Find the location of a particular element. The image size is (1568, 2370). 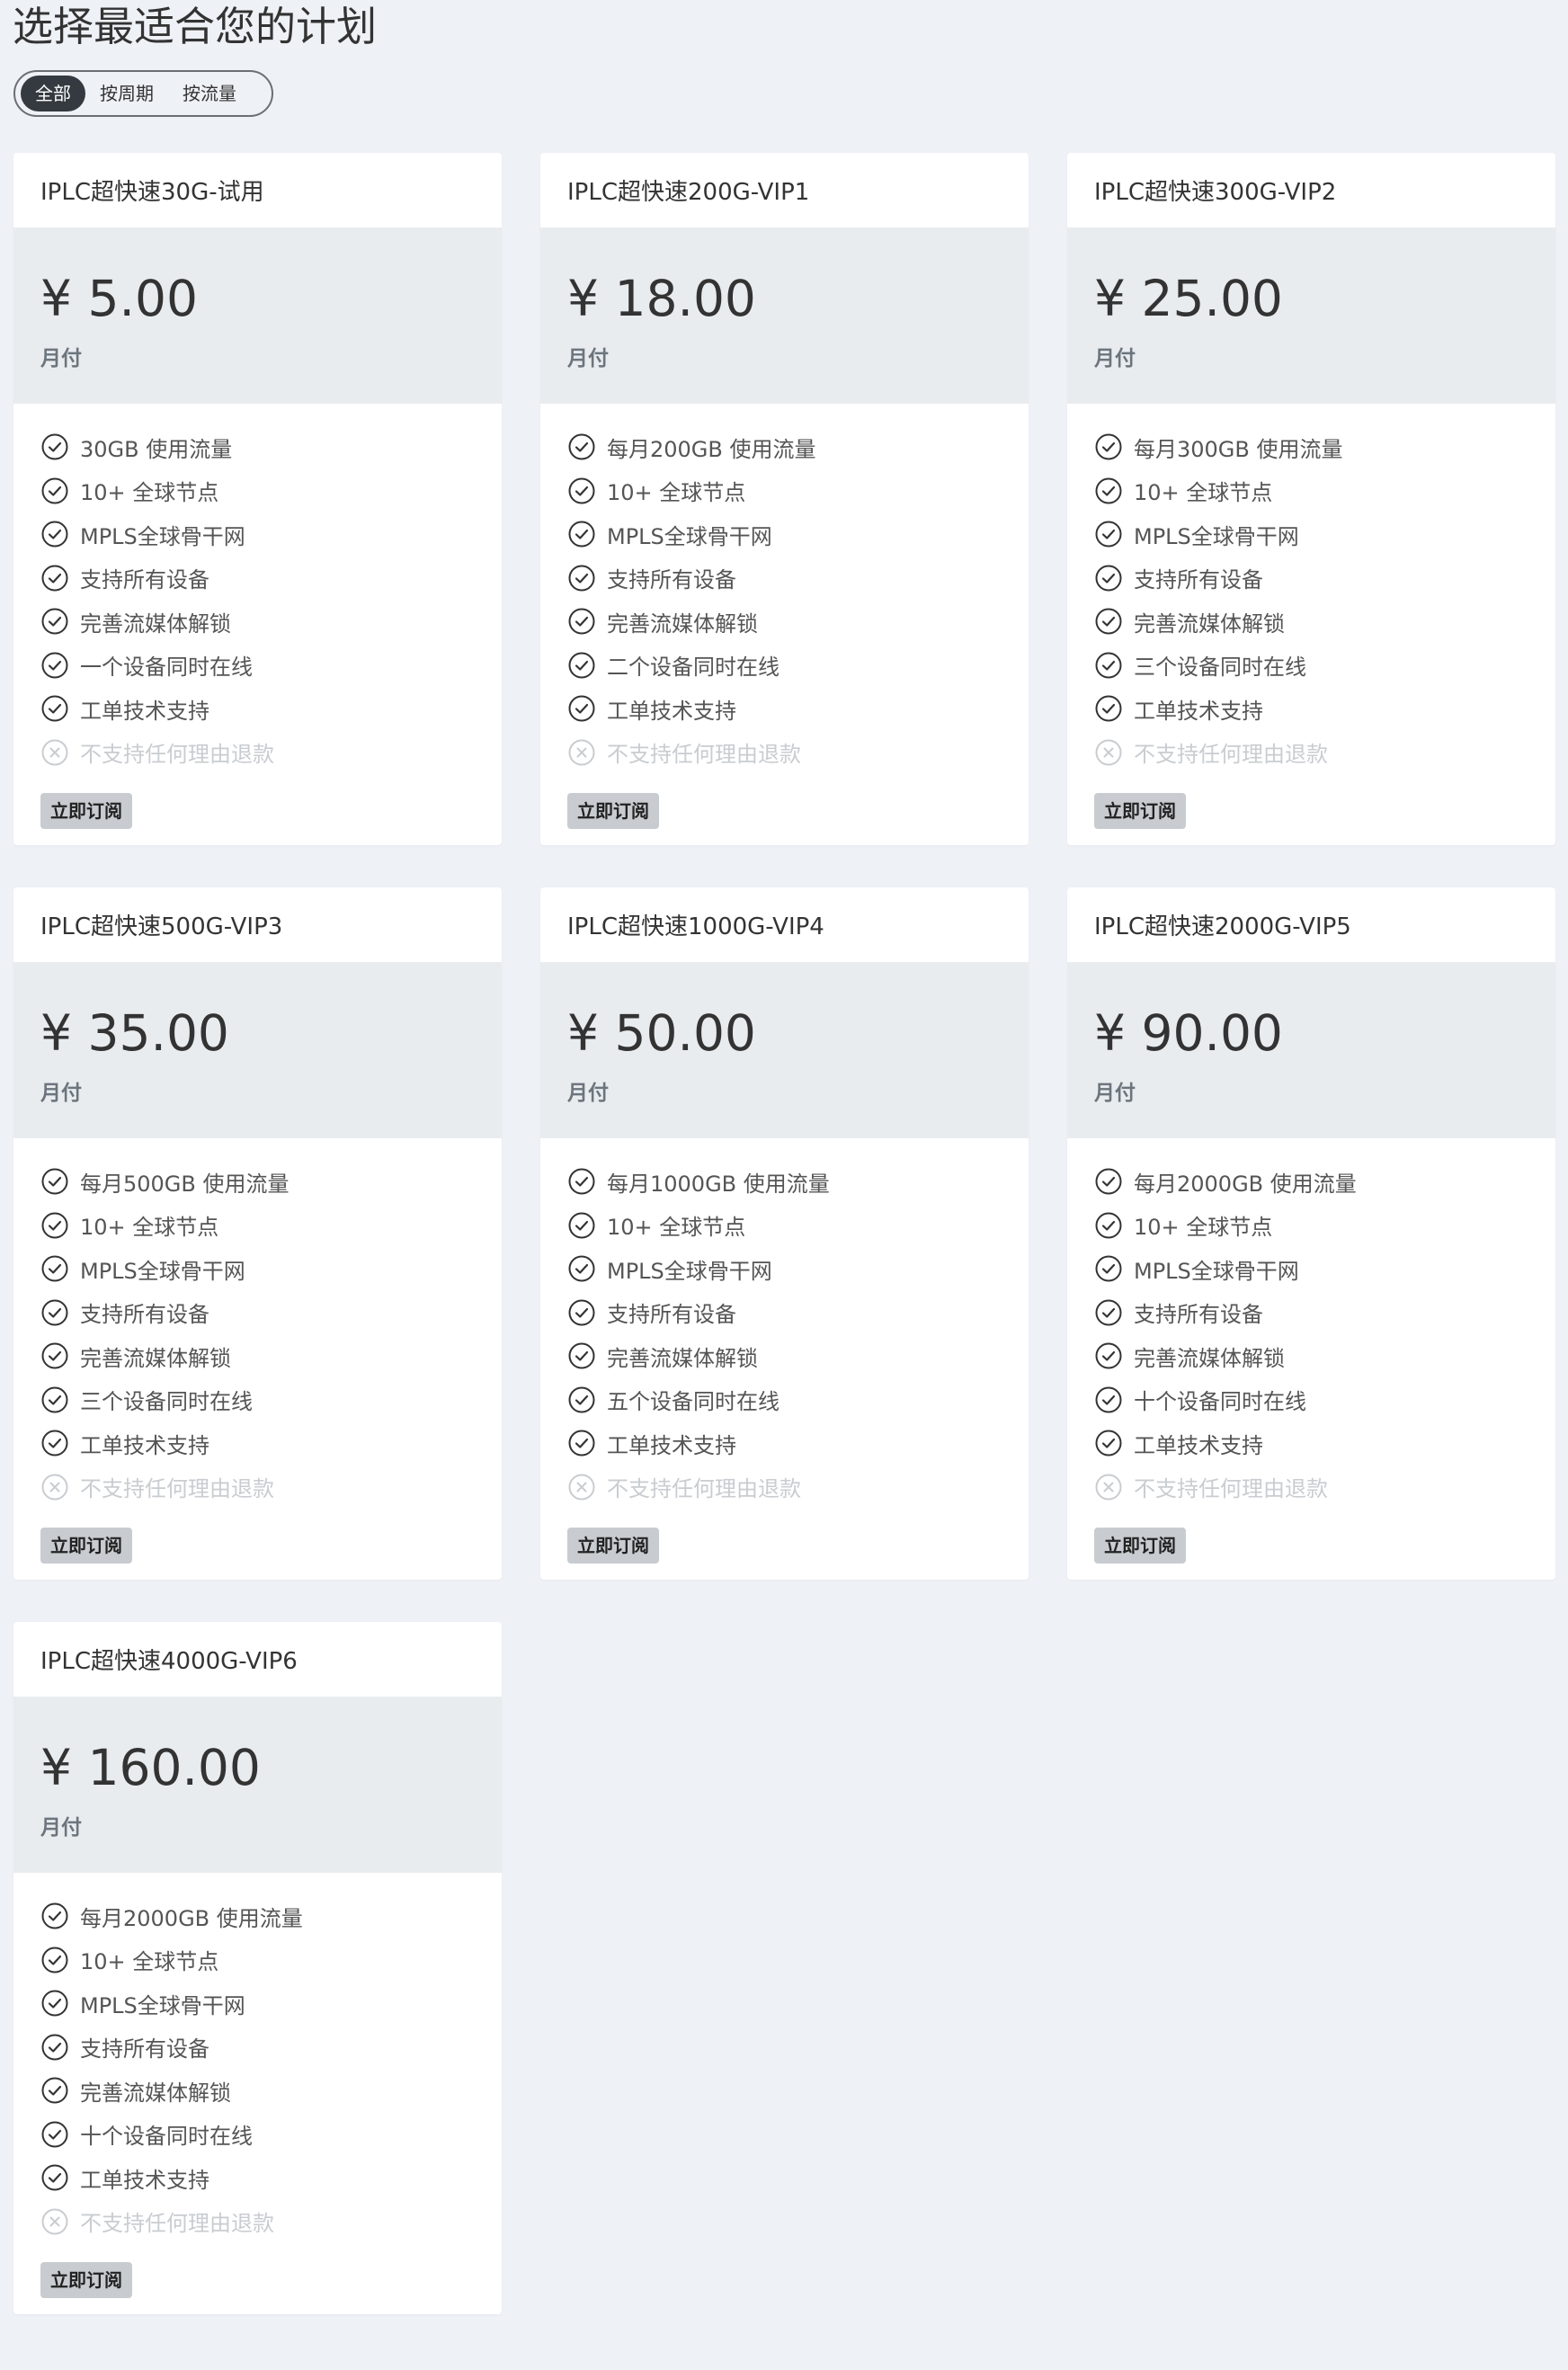

feature-item: 二个设备同时在线 is located at coordinates (785, 666).